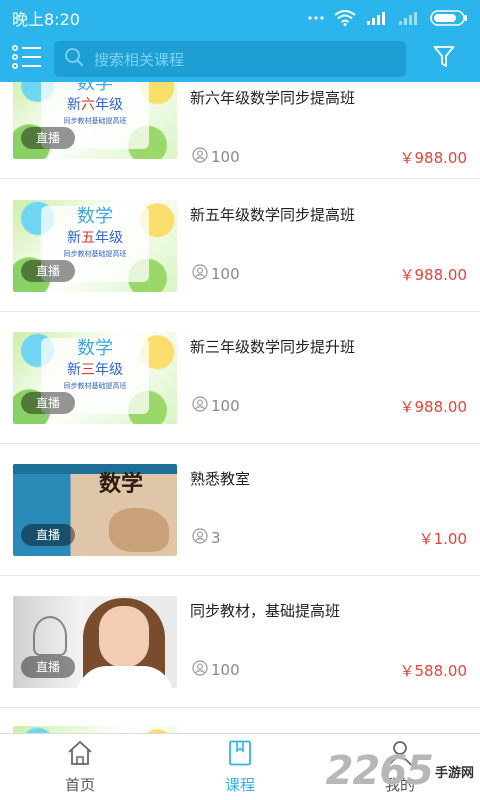 The image size is (480, 800). Describe the element at coordinates (220, 479) in the screenshot. I see `course-title: 熟悉教室` at that location.